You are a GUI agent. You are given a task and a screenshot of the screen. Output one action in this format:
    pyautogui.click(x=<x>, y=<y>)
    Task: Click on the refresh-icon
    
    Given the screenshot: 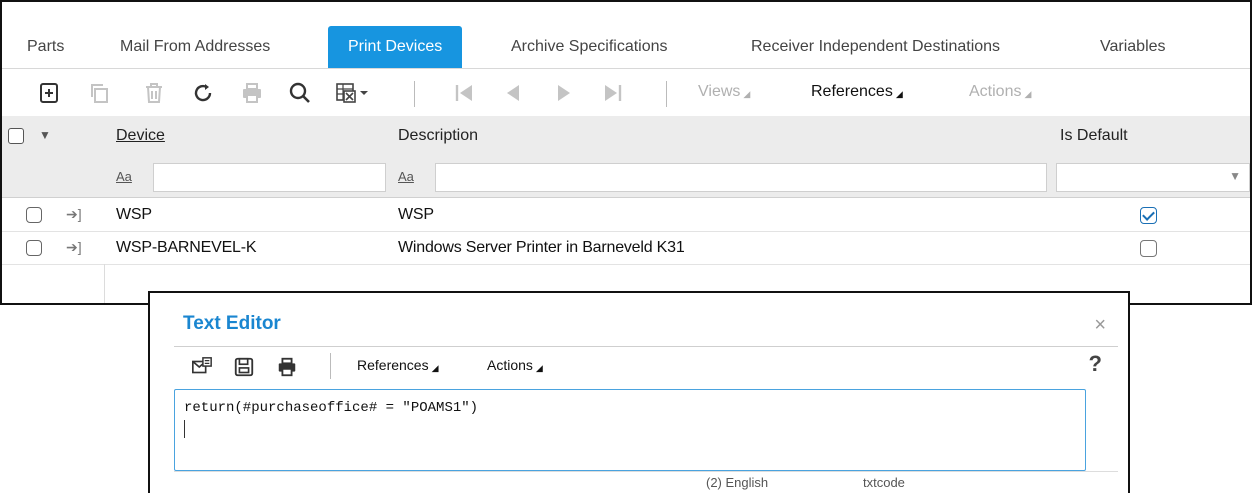 What is the action you would take?
    pyautogui.click(x=203, y=93)
    